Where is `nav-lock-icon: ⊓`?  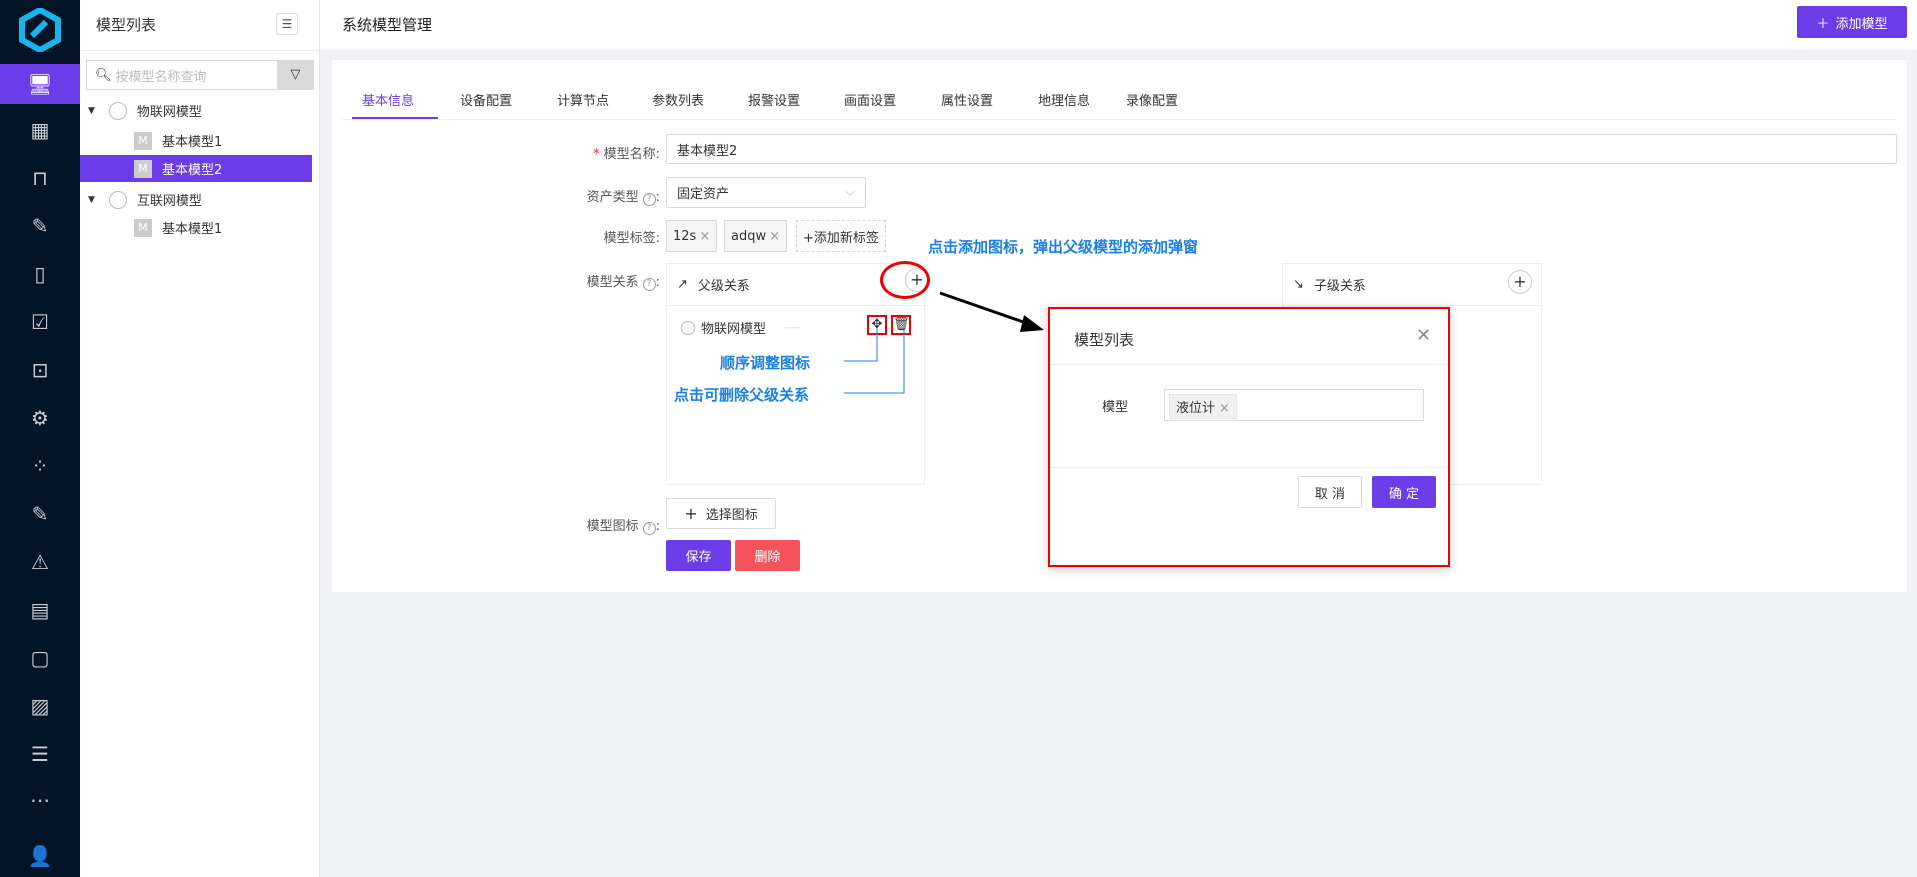 nav-lock-icon: ⊓ is located at coordinates (40, 178).